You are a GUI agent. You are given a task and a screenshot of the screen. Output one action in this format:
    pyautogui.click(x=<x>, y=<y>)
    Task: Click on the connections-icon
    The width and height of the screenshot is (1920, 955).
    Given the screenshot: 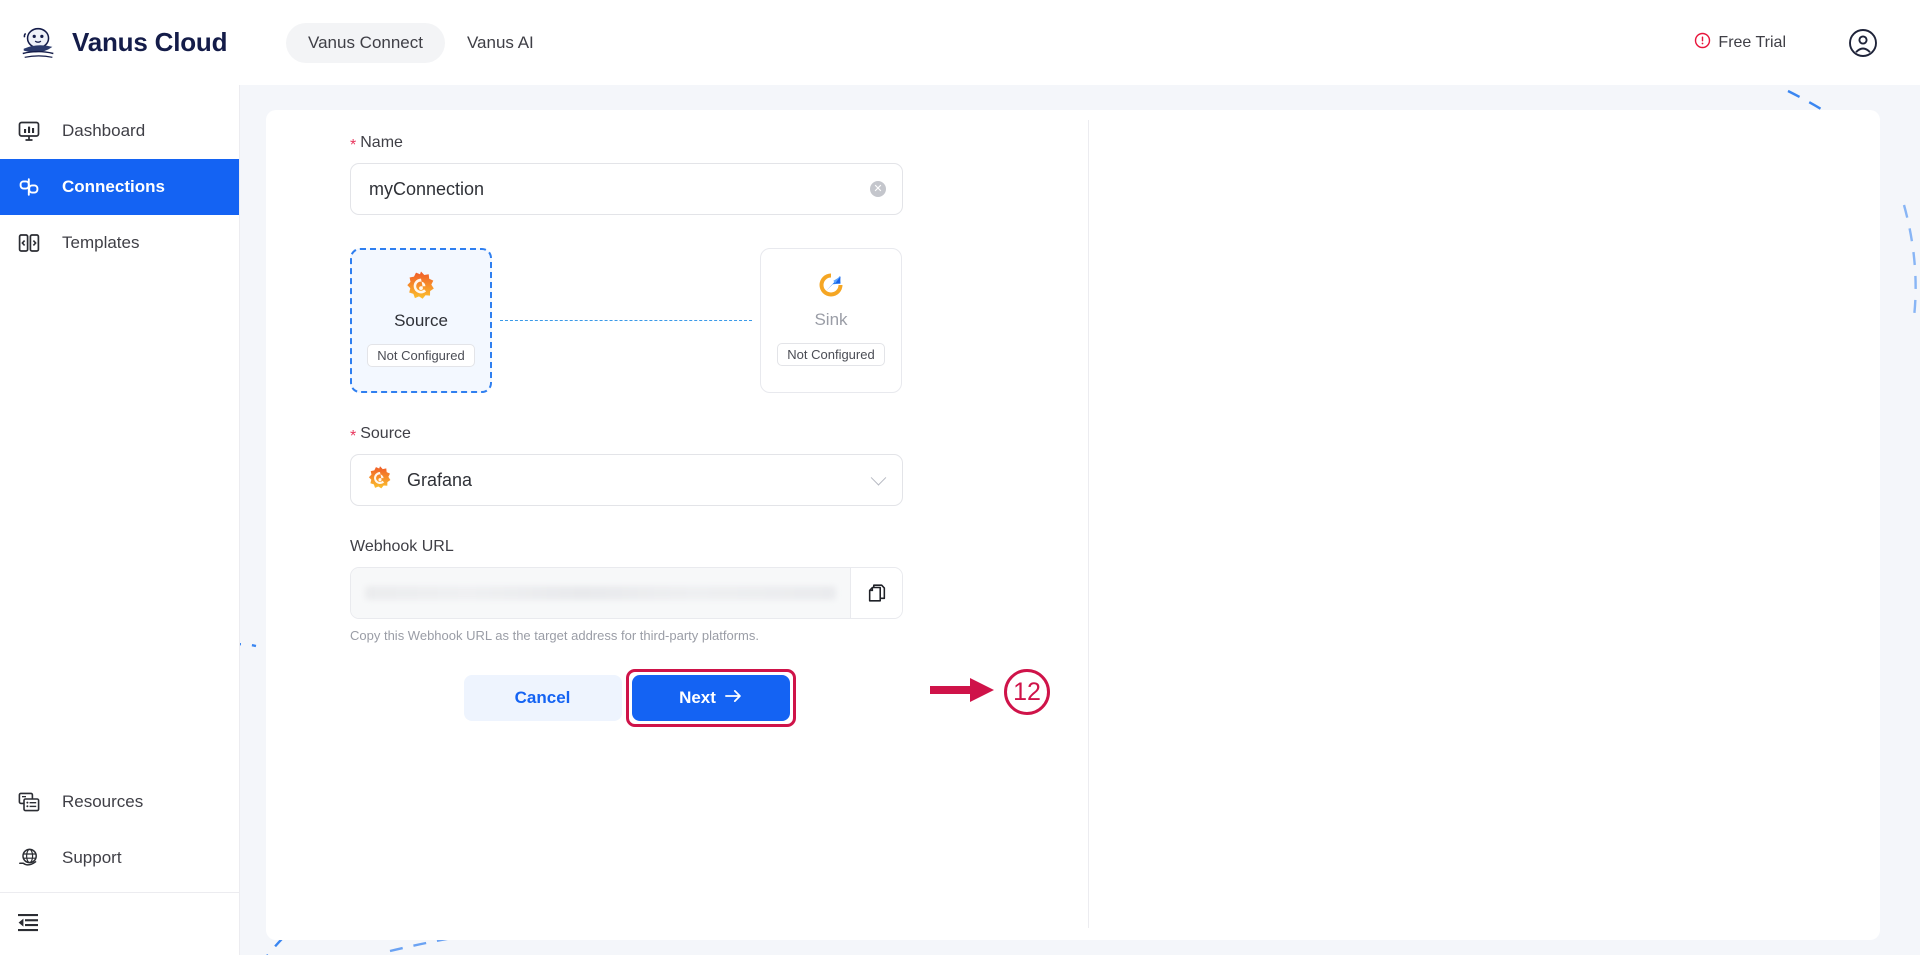 What is the action you would take?
    pyautogui.click(x=29, y=187)
    